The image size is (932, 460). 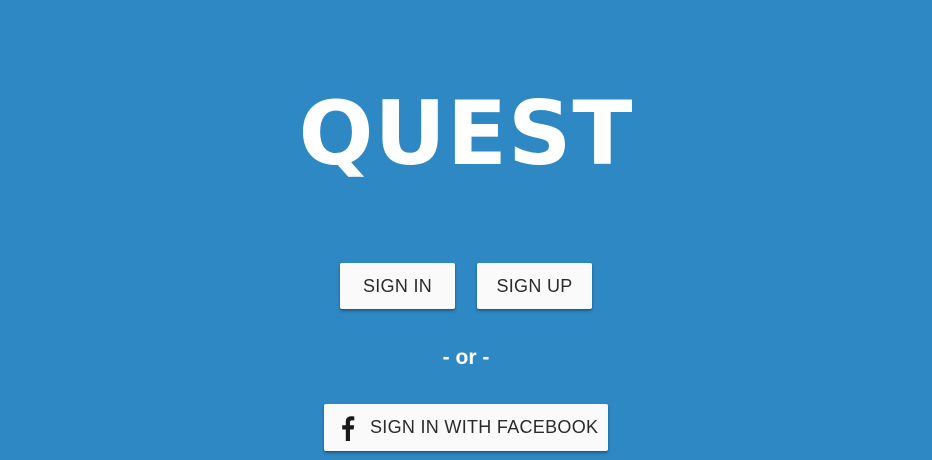 I want to click on sign-in-label: SIGN IN, so click(x=397, y=285).